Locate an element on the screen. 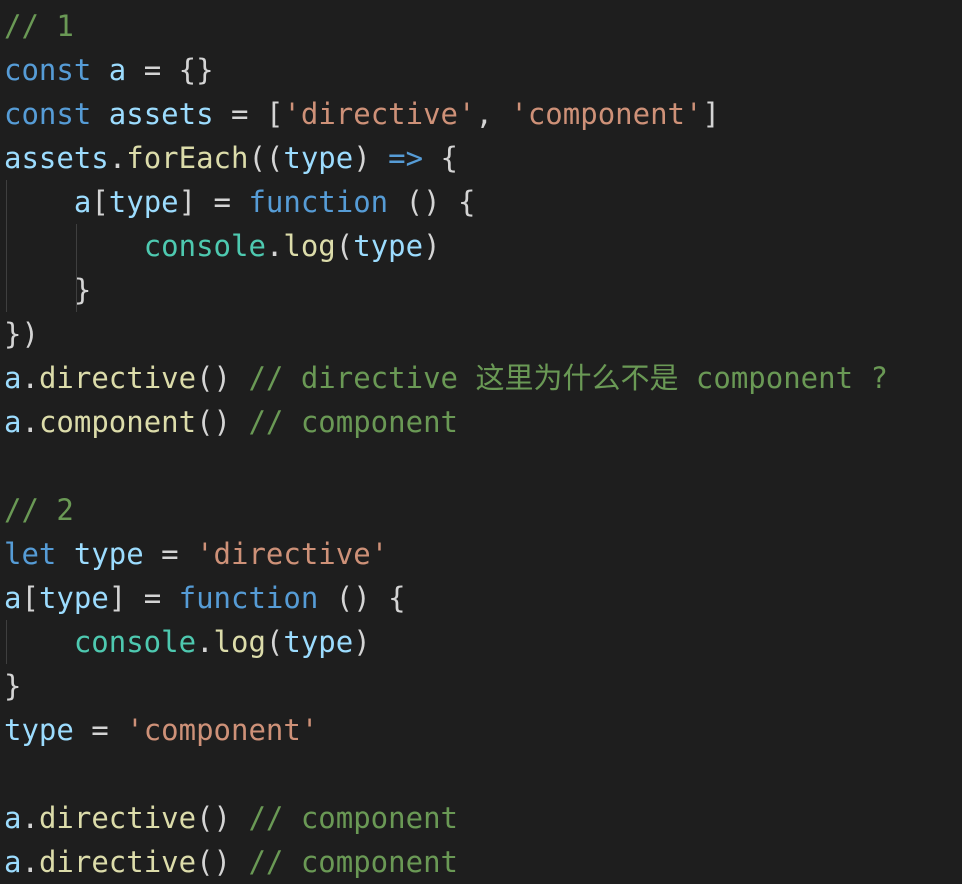 This screenshot has width=962, height=884. code-line: const a = {} is located at coordinates (481, 70).